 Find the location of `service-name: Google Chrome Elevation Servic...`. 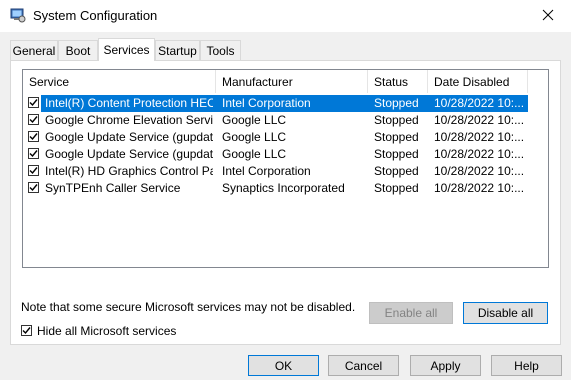

service-name: Google Chrome Elevation Servic... is located at coordinates (129, 120).